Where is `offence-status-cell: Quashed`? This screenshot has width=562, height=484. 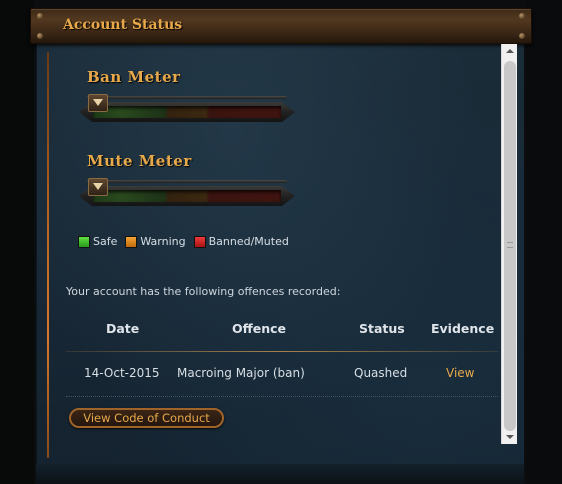
offence-status-cell: Quashed is located at coordinates (381, 373).